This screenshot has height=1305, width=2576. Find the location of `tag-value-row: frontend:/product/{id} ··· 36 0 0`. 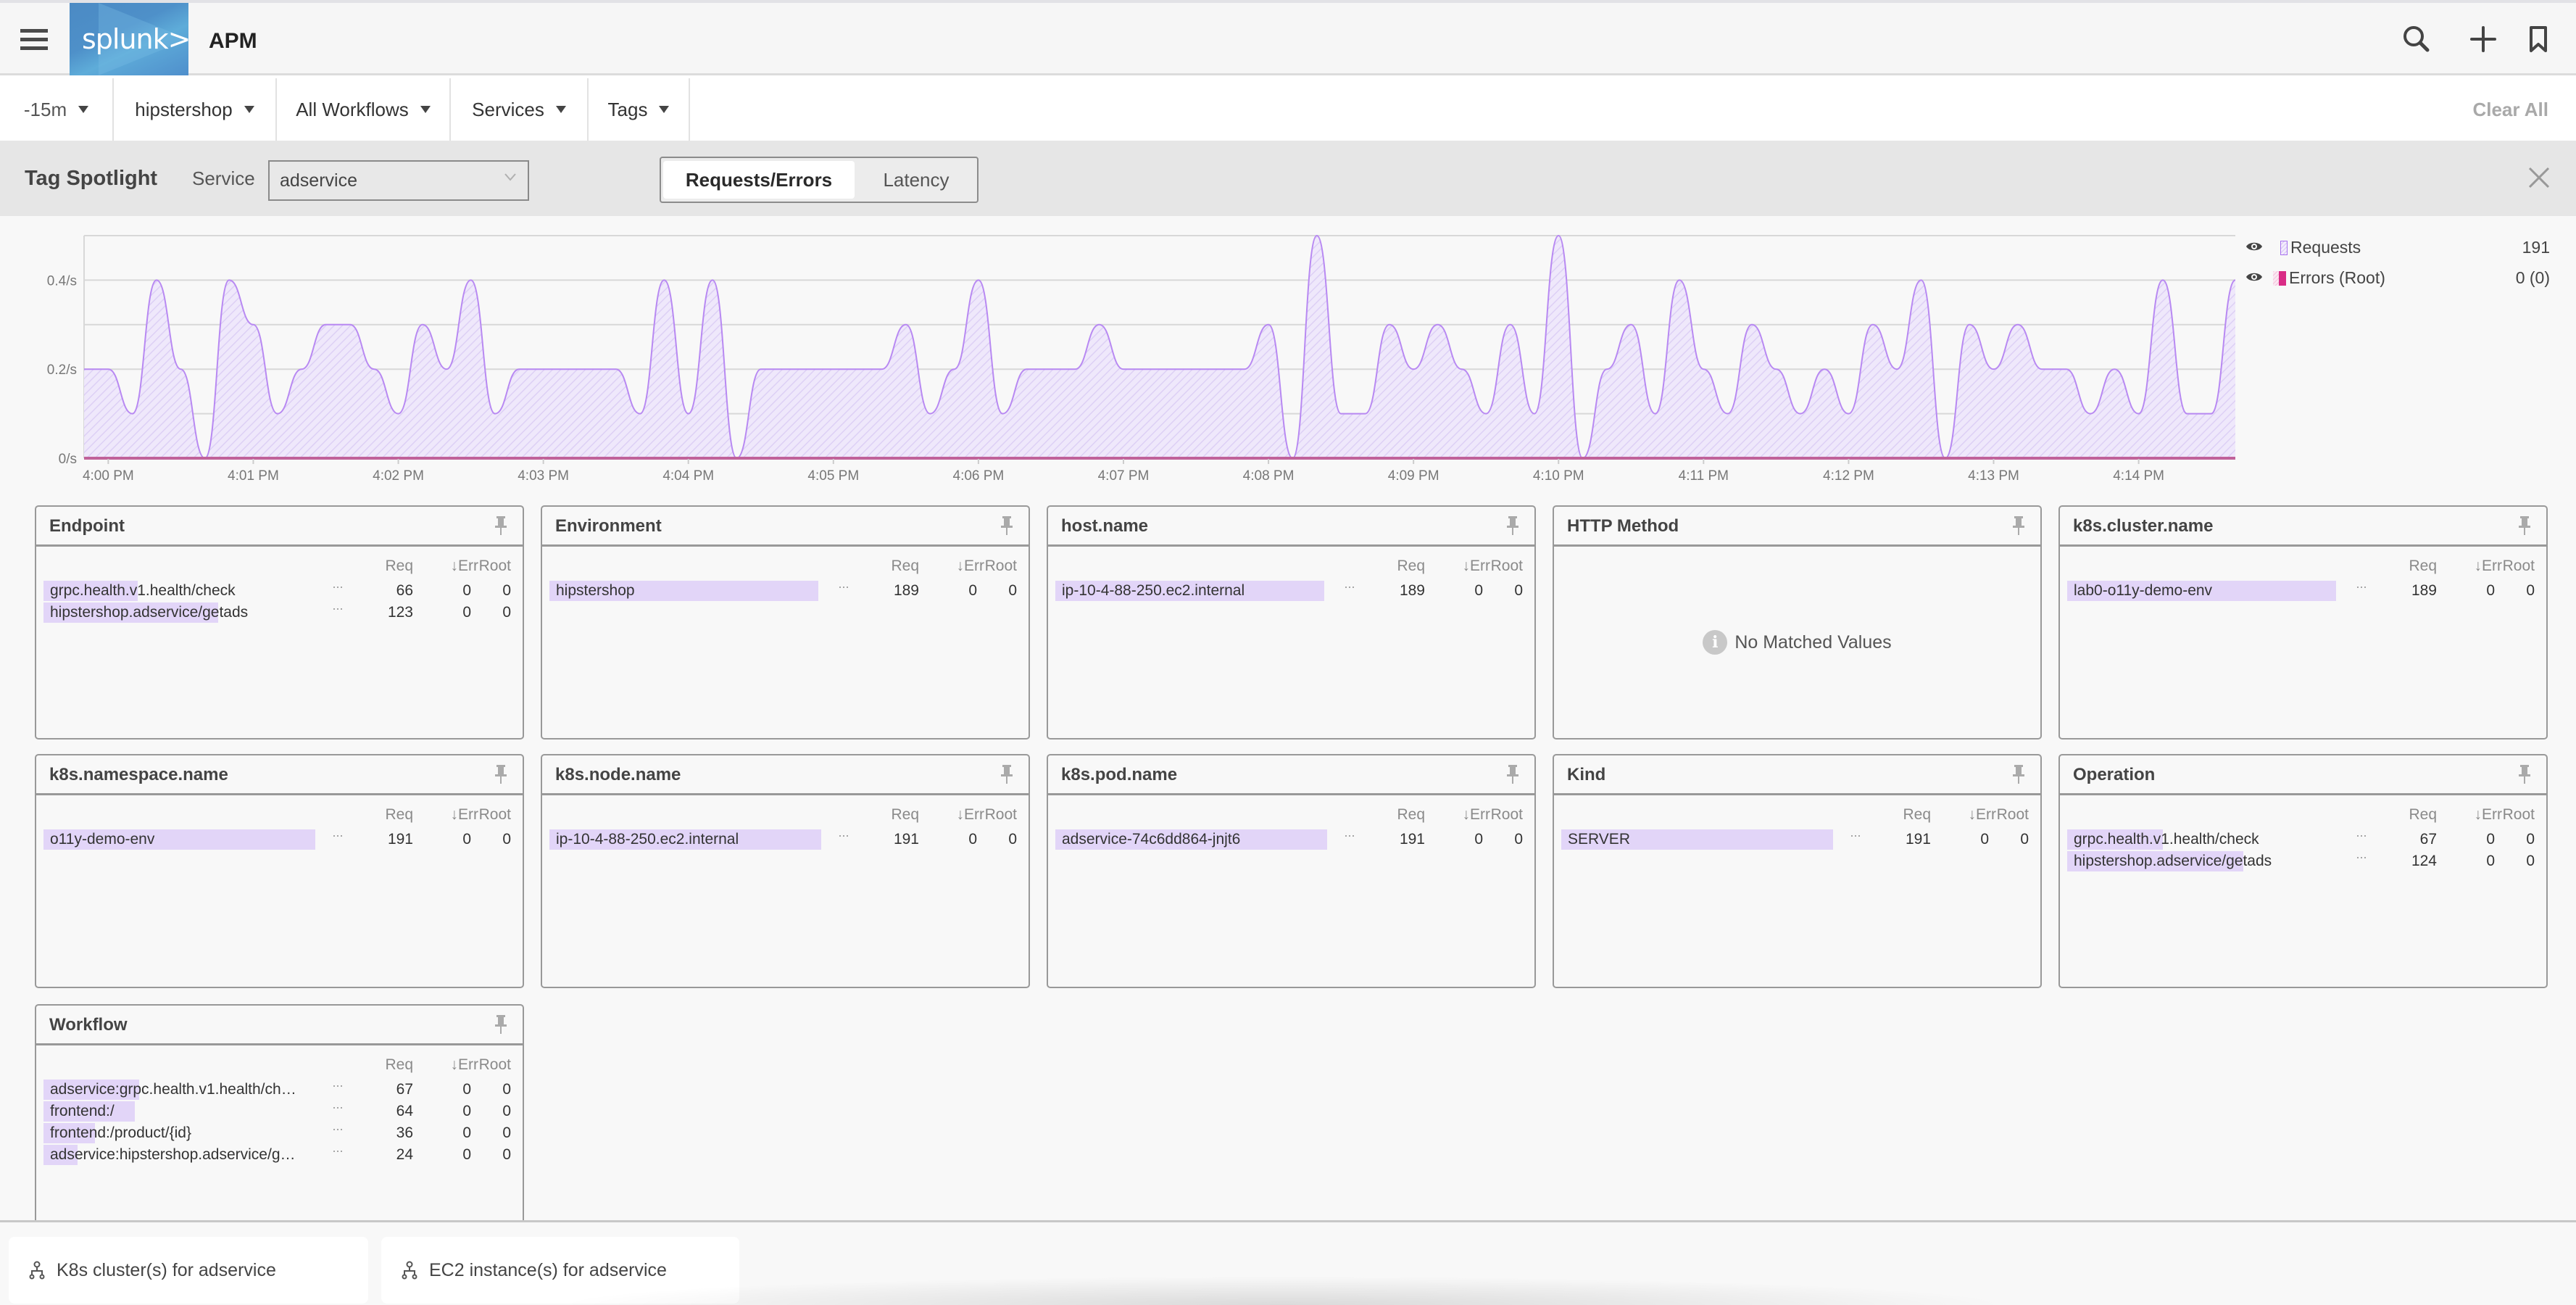

tag-value-row: frontend:/product/{id} ··· 36 0 0 is located at coordinates (279, 1132).